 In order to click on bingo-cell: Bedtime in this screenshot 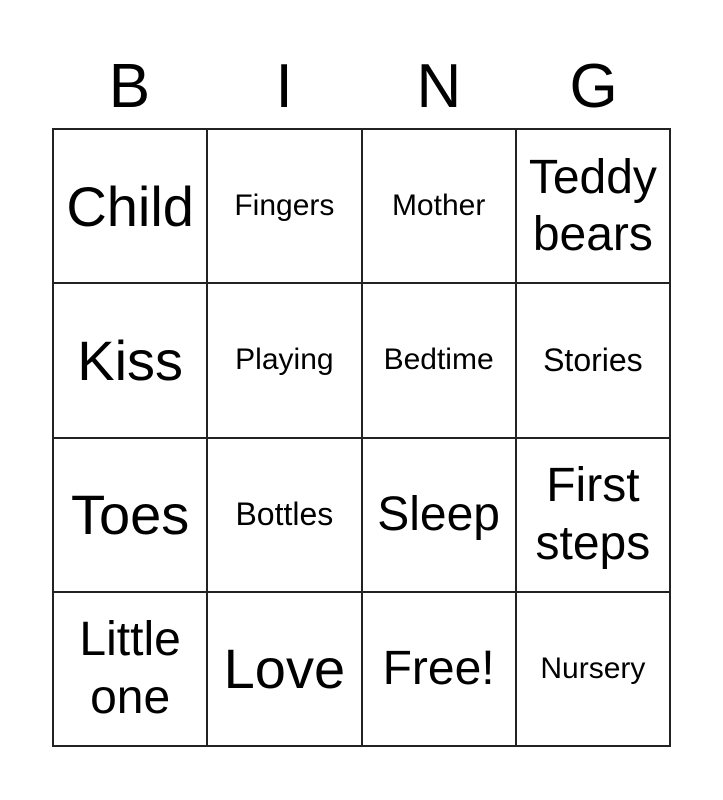, I will do `click(438, 360)`.